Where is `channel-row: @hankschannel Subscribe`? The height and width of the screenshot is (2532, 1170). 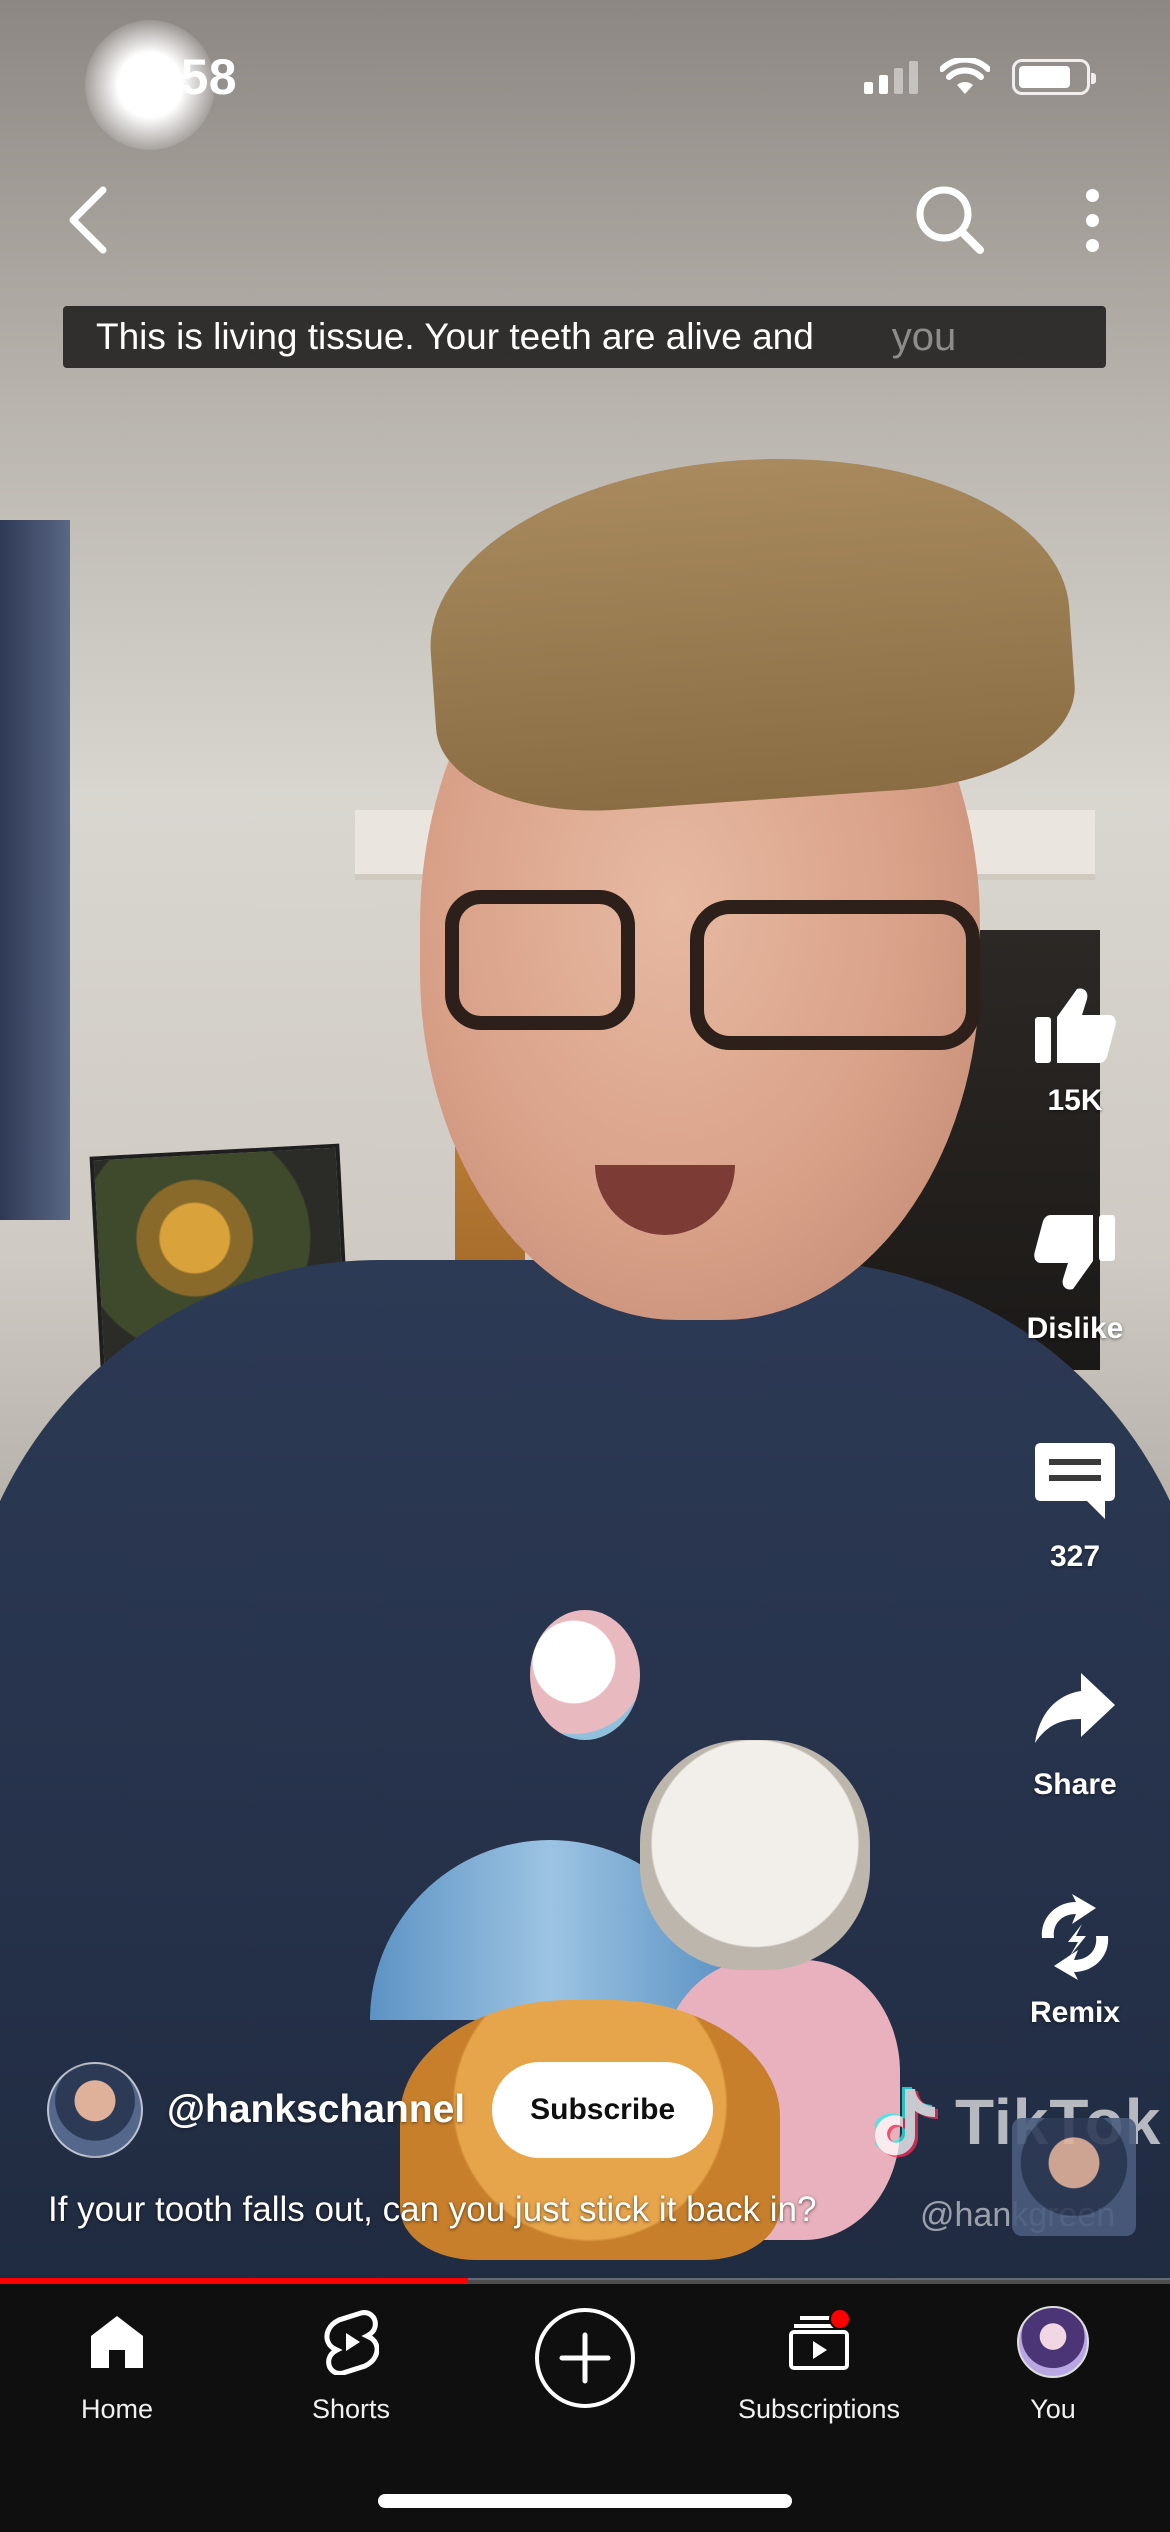
channel-row: @hankschannel Subscribe is located at coordinates (380, 2110).